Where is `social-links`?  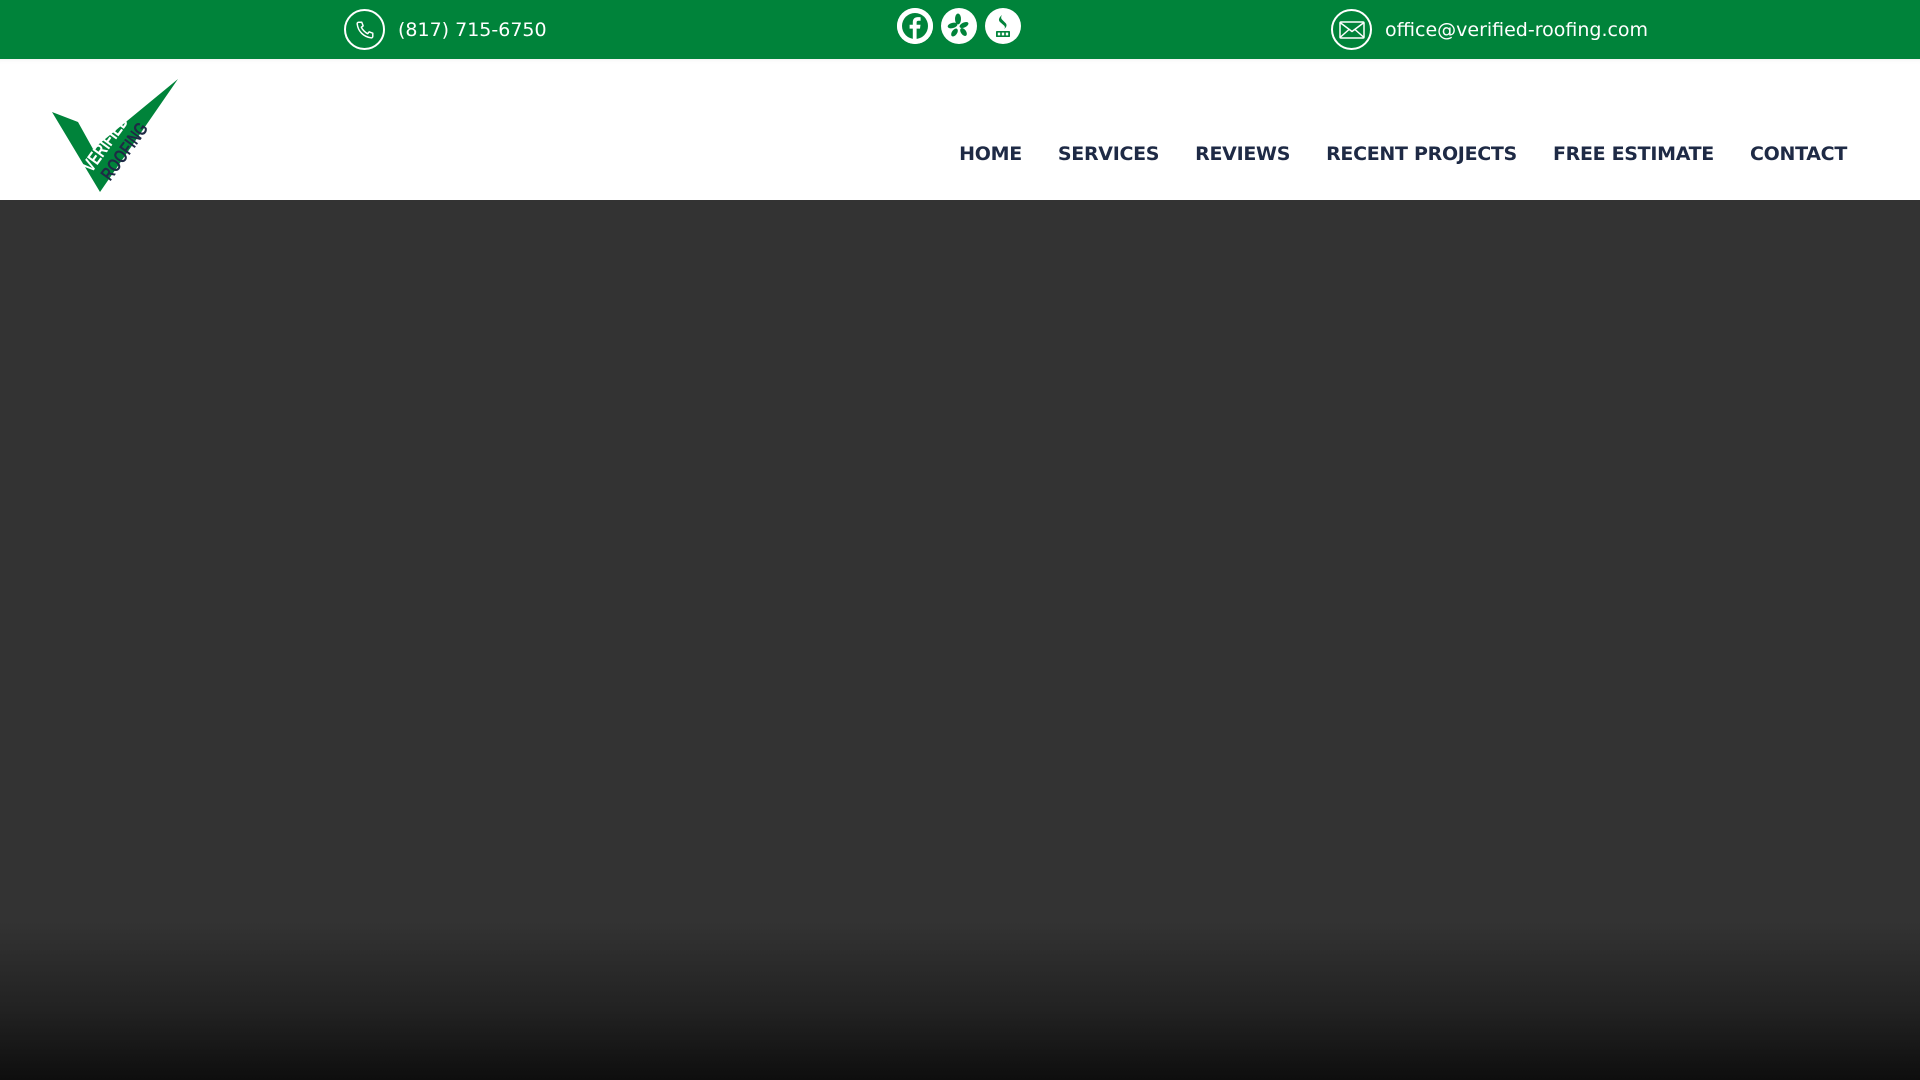 social-links is located at coordinates (959, 26).